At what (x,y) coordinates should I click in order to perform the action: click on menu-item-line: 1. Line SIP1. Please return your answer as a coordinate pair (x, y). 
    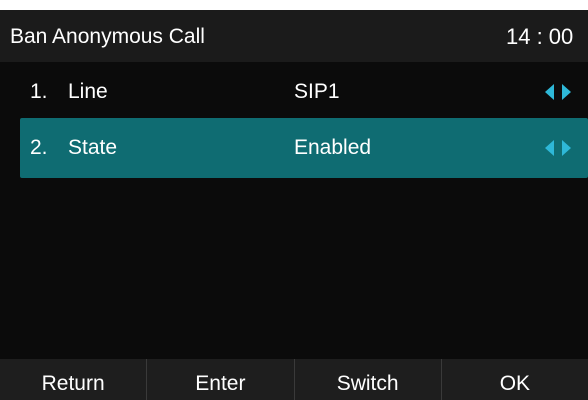
    Looking at the image, I should click on (304, 92).